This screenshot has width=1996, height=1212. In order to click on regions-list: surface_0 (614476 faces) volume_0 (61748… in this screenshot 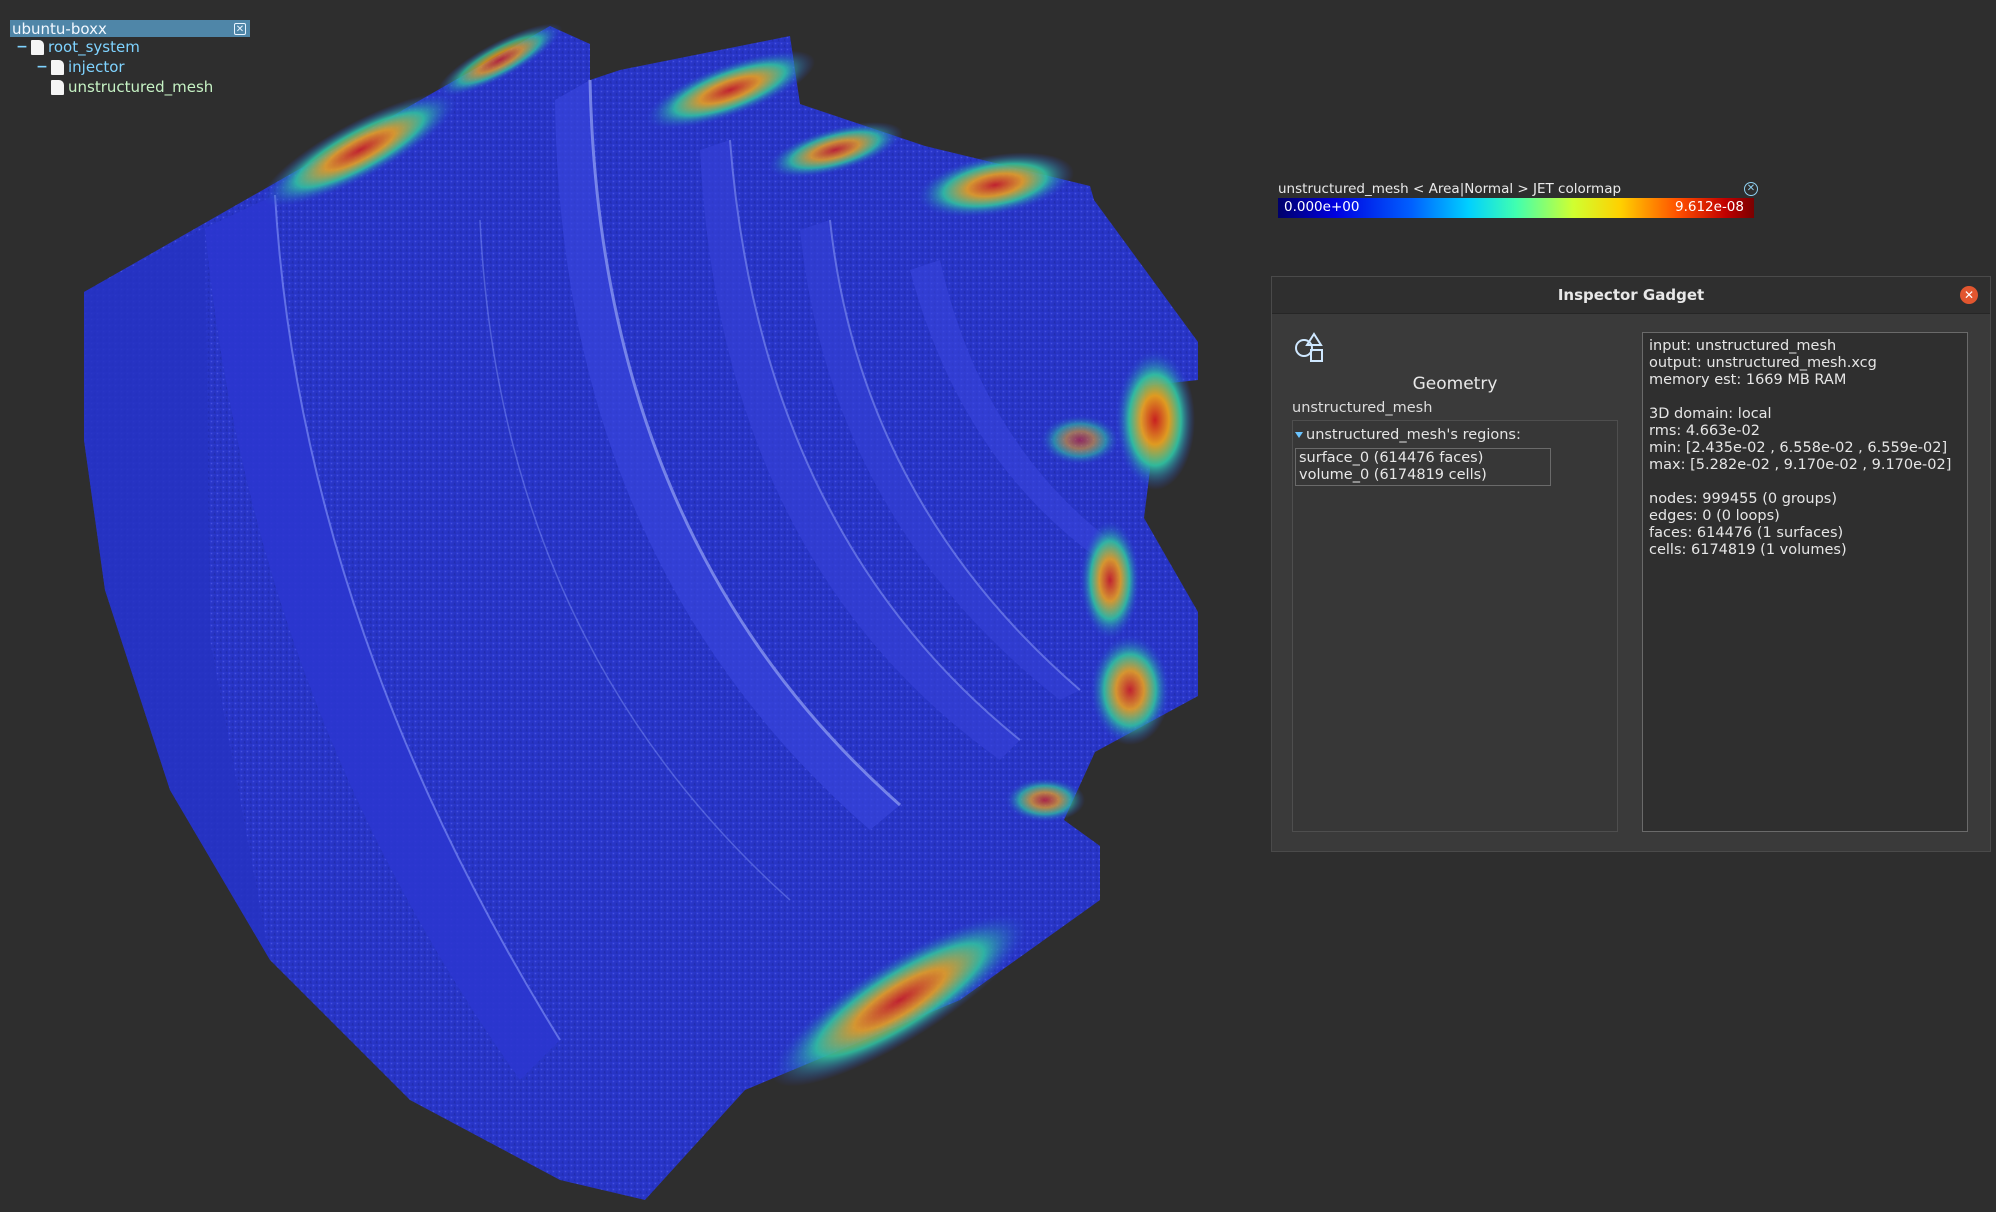, I will do `click(1423, 467)`.